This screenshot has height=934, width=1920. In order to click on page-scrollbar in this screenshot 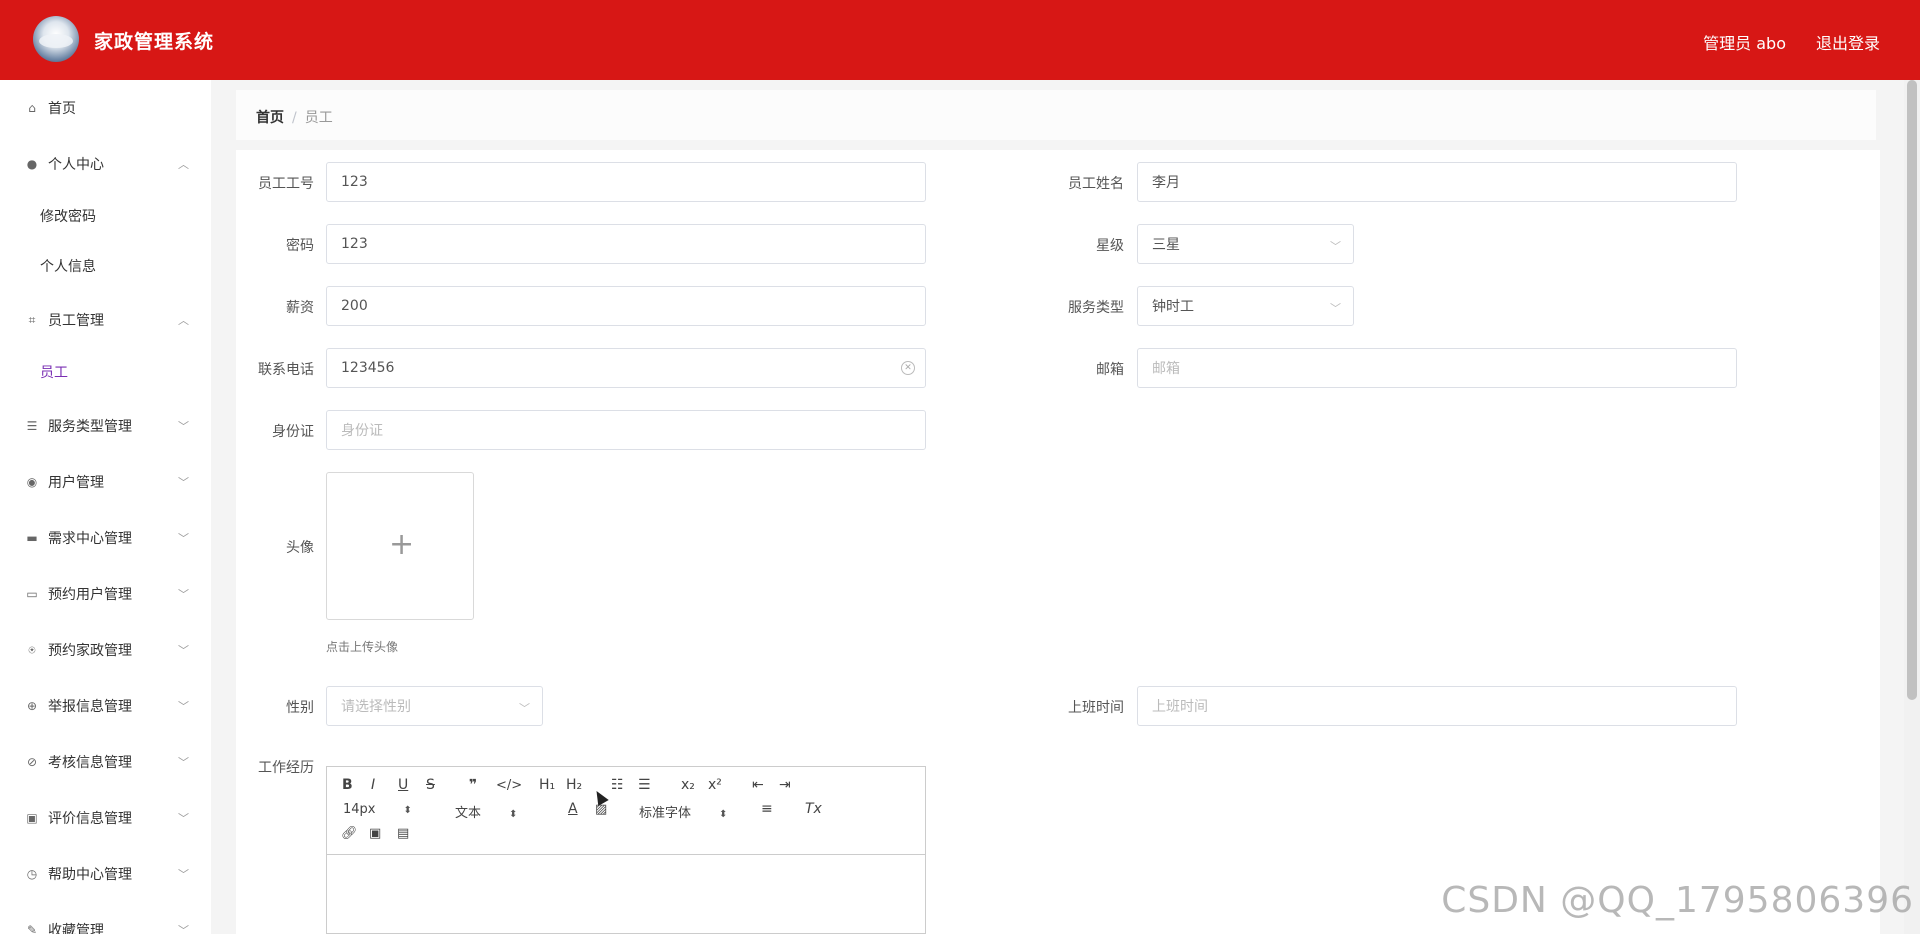, I will do `click(1912, 507)`.